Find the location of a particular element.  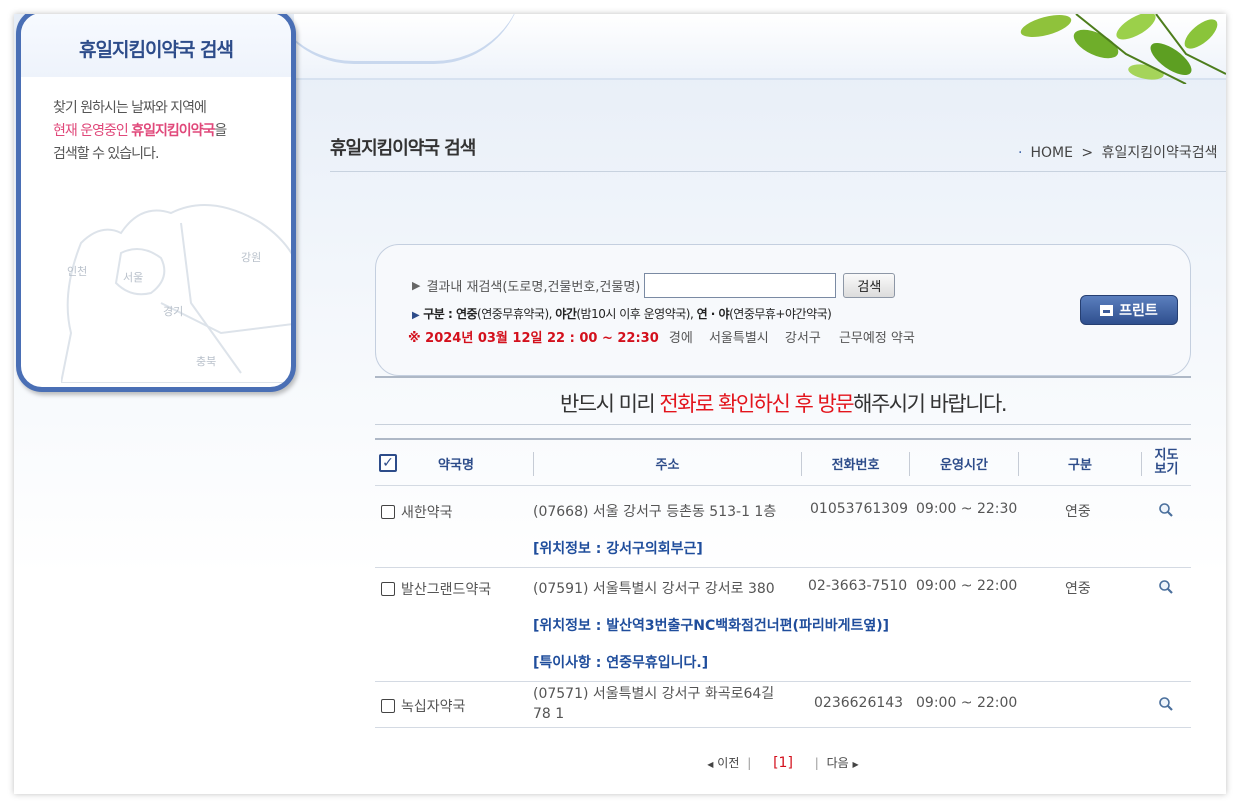

title-divider is located at coordinates (778, 171).